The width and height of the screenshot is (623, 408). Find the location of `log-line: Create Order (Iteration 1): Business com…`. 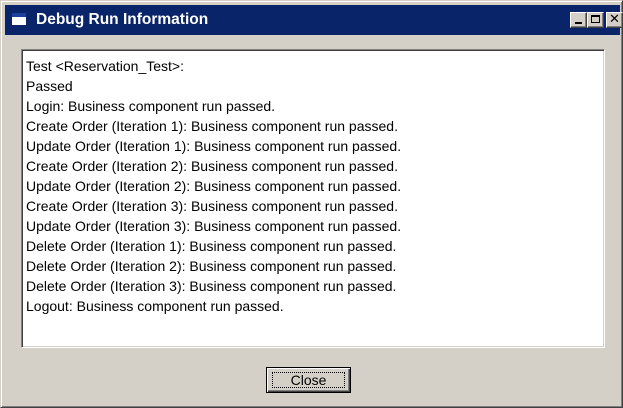

log-line: Create Order (Iteration 1): Business com… is located at coordinates (212, 126).